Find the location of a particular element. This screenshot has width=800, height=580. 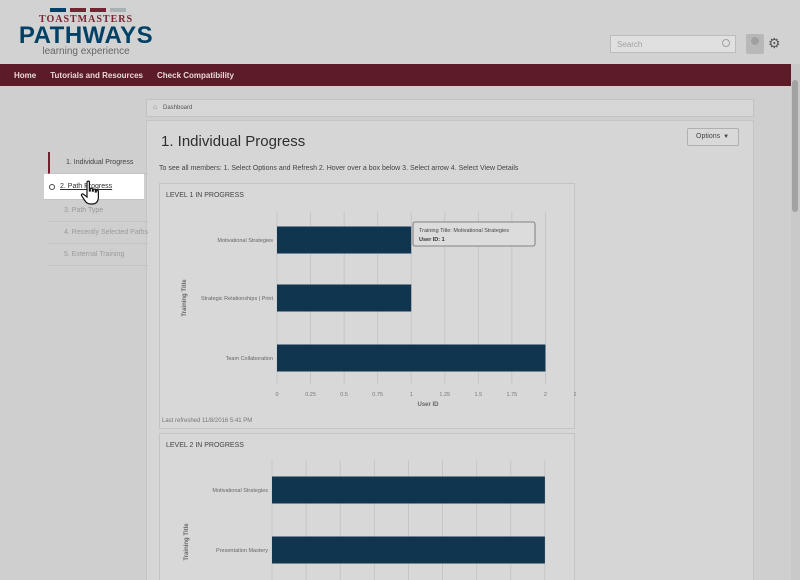

y-category-label: Presentation Mastery is located at coordinates (242, 551).